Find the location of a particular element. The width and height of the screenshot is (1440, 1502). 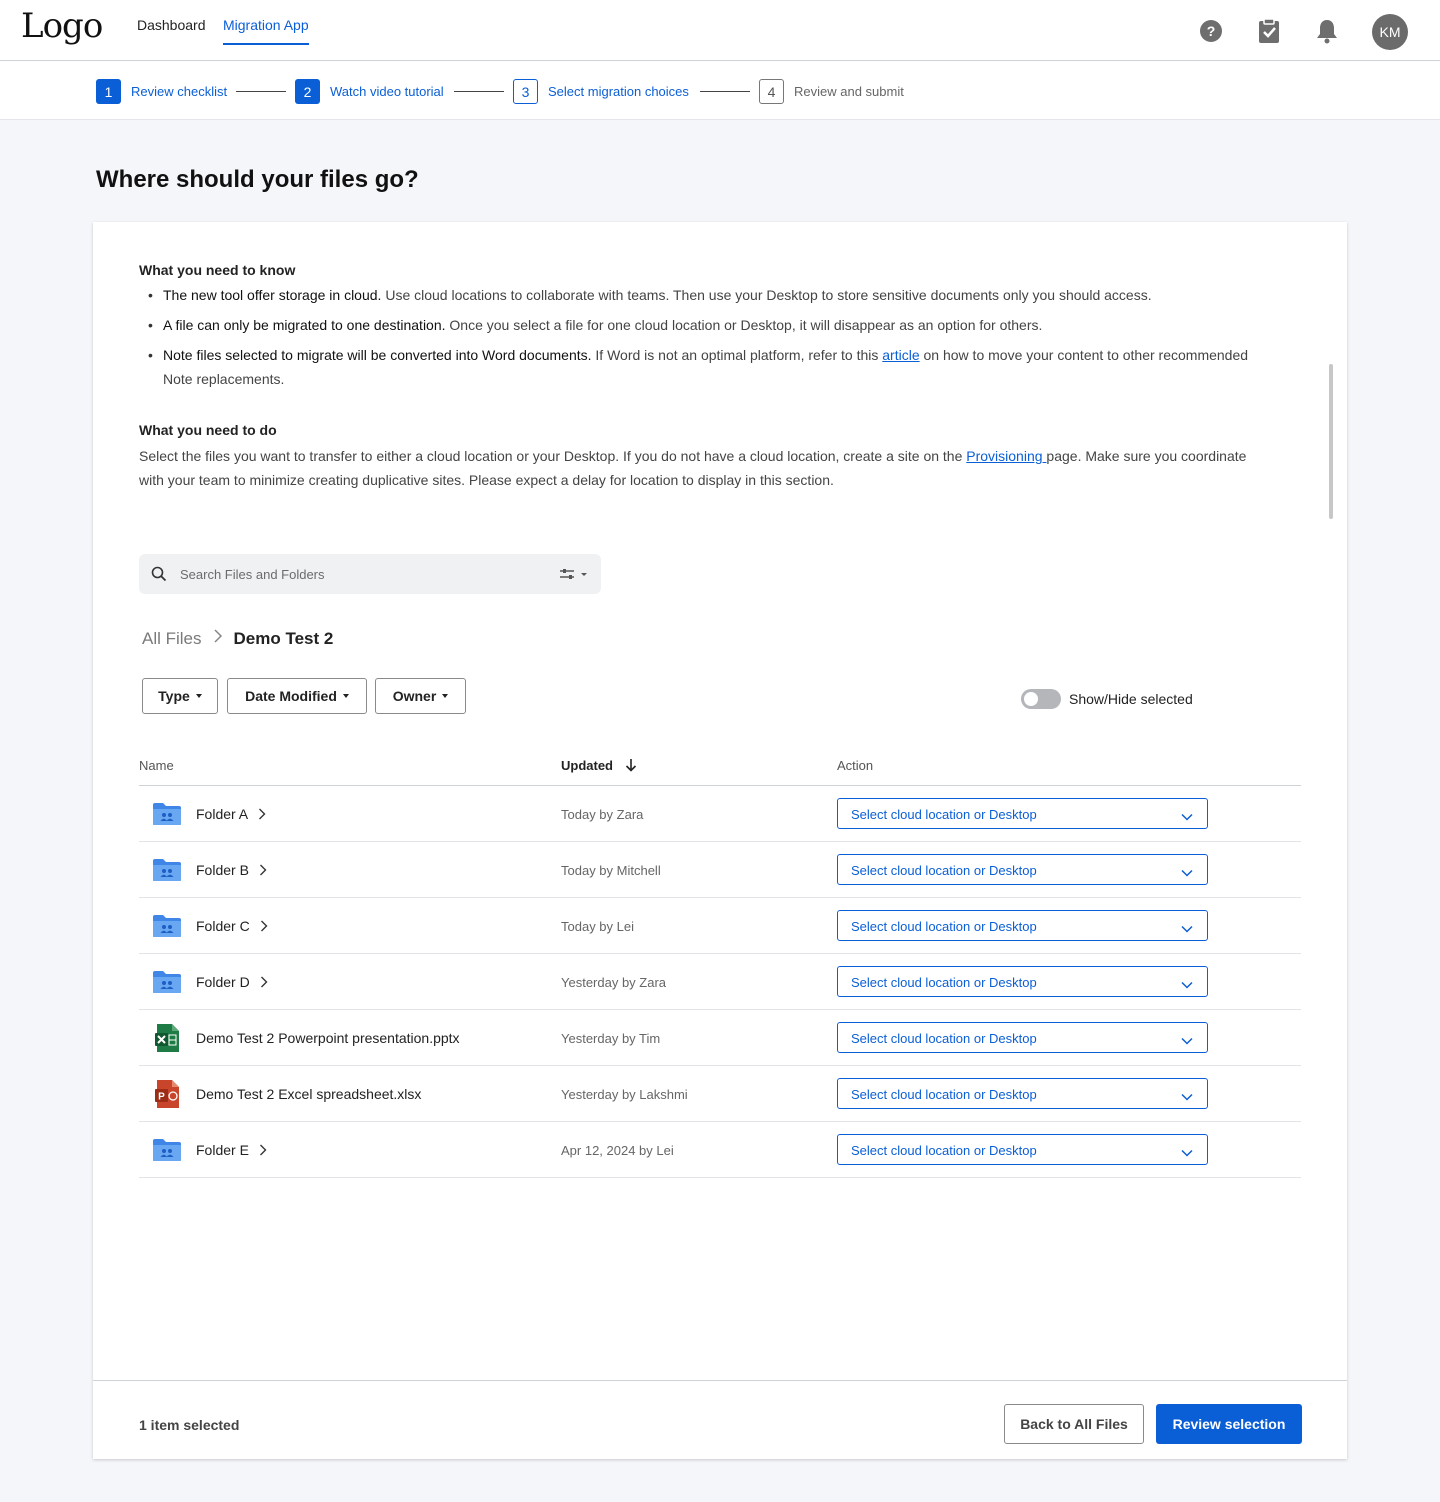

article-link: article is located at coordinates (900, 355).